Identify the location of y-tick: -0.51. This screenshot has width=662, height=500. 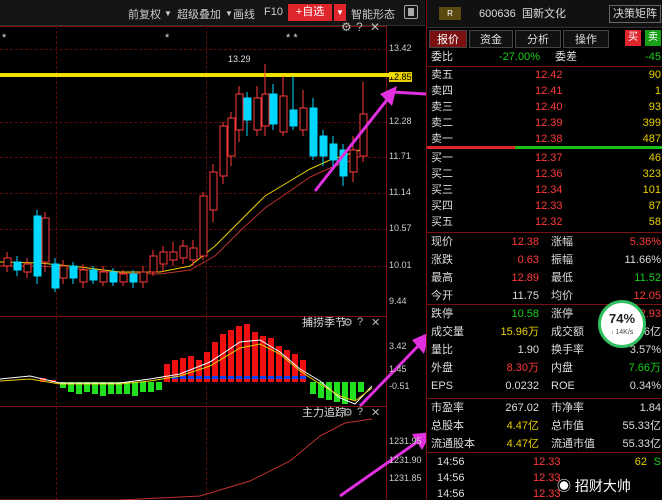
(399, 386).